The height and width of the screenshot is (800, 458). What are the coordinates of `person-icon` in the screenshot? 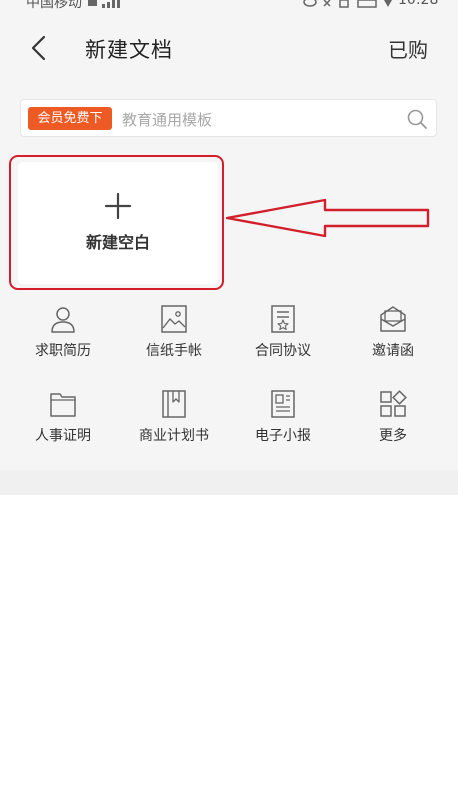 It's located at (63, 320).